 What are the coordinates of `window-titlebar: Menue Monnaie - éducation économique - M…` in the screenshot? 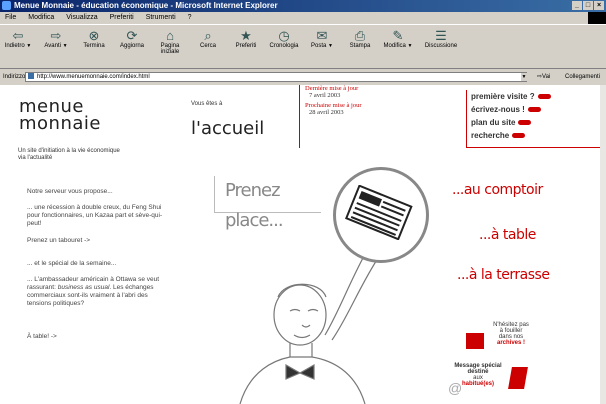 It's located at (303, 6).